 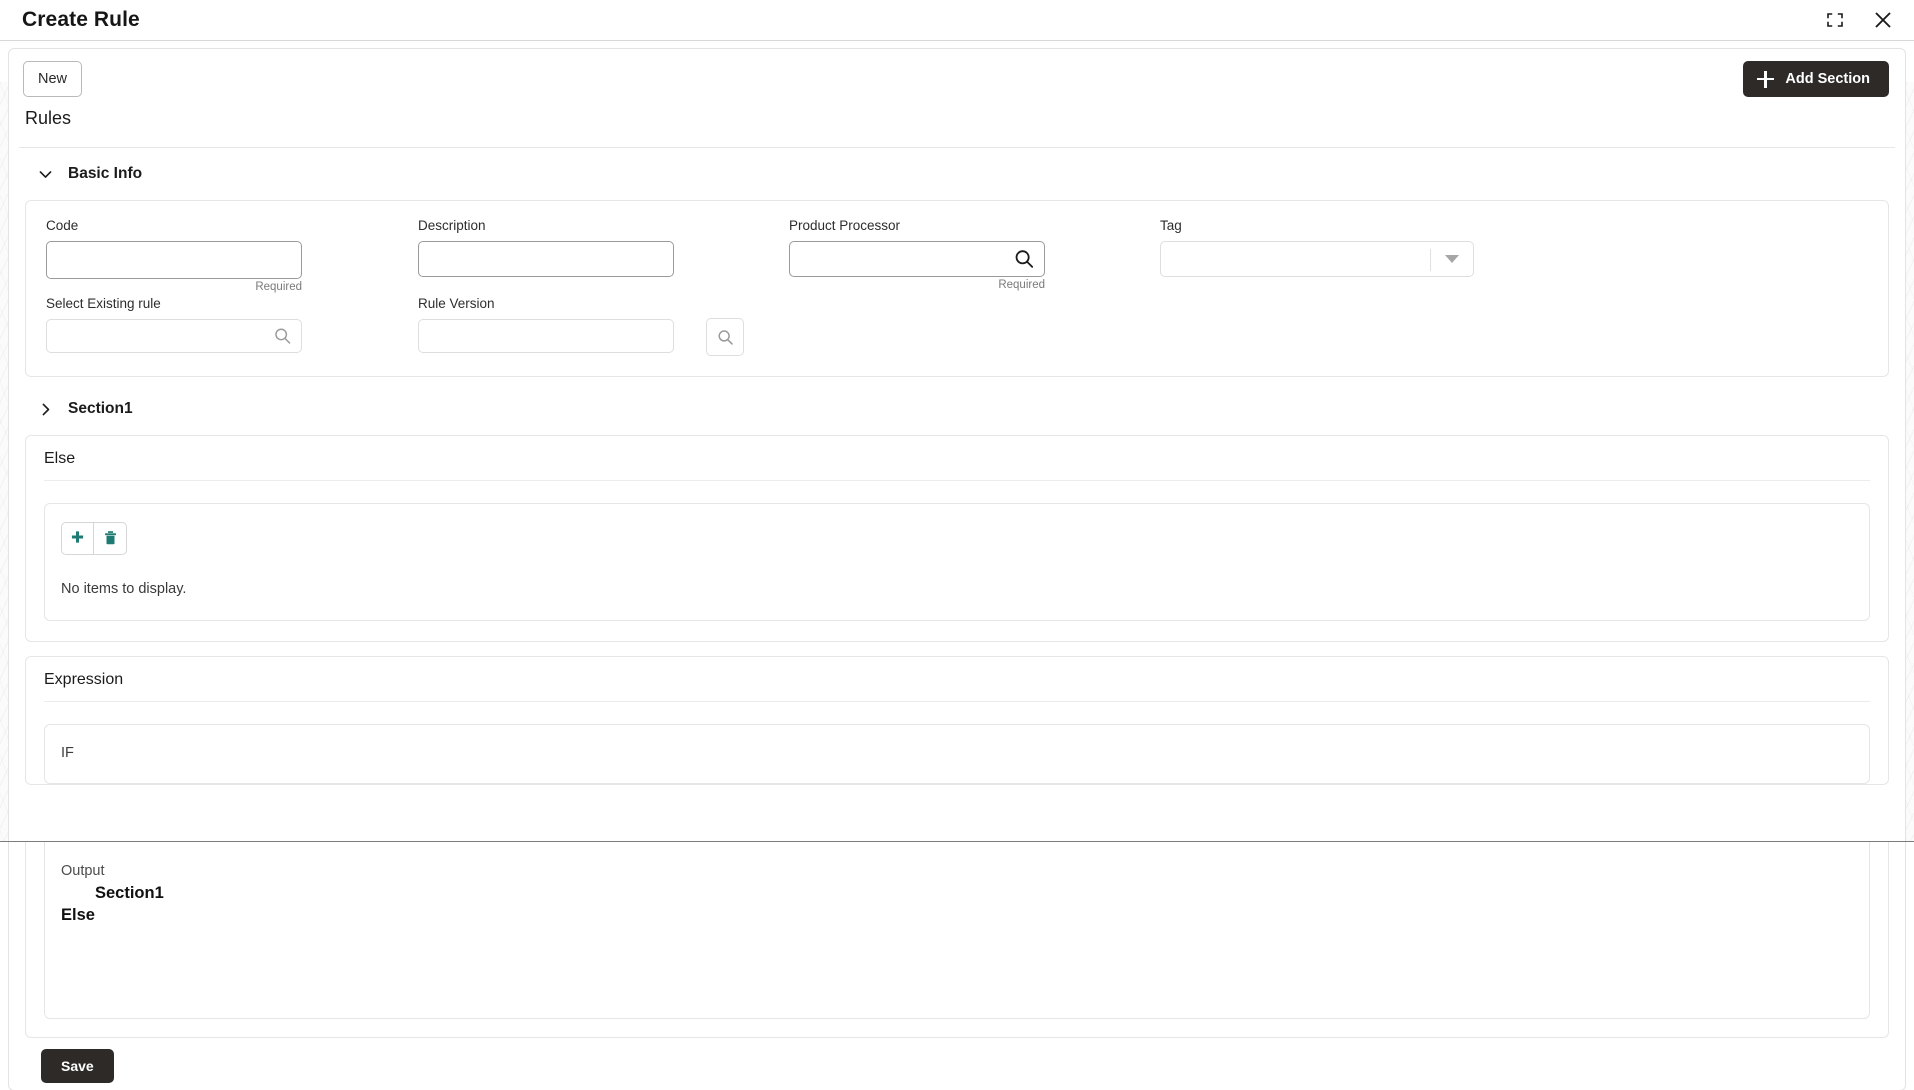 I want to click on trash-icon, so click(x=110, y=538).